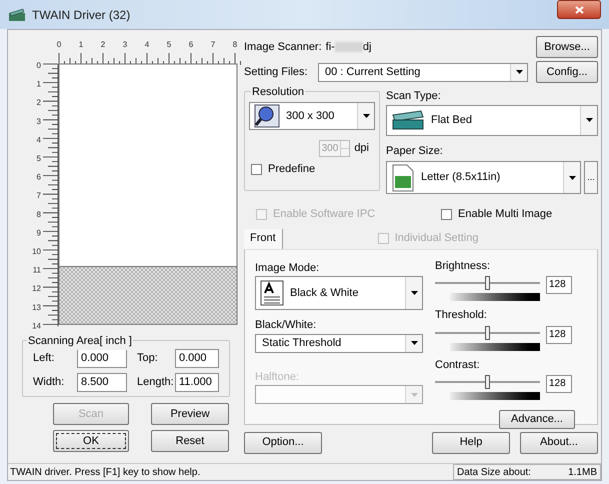  I want to click on redacted-block, so click(348, 47).